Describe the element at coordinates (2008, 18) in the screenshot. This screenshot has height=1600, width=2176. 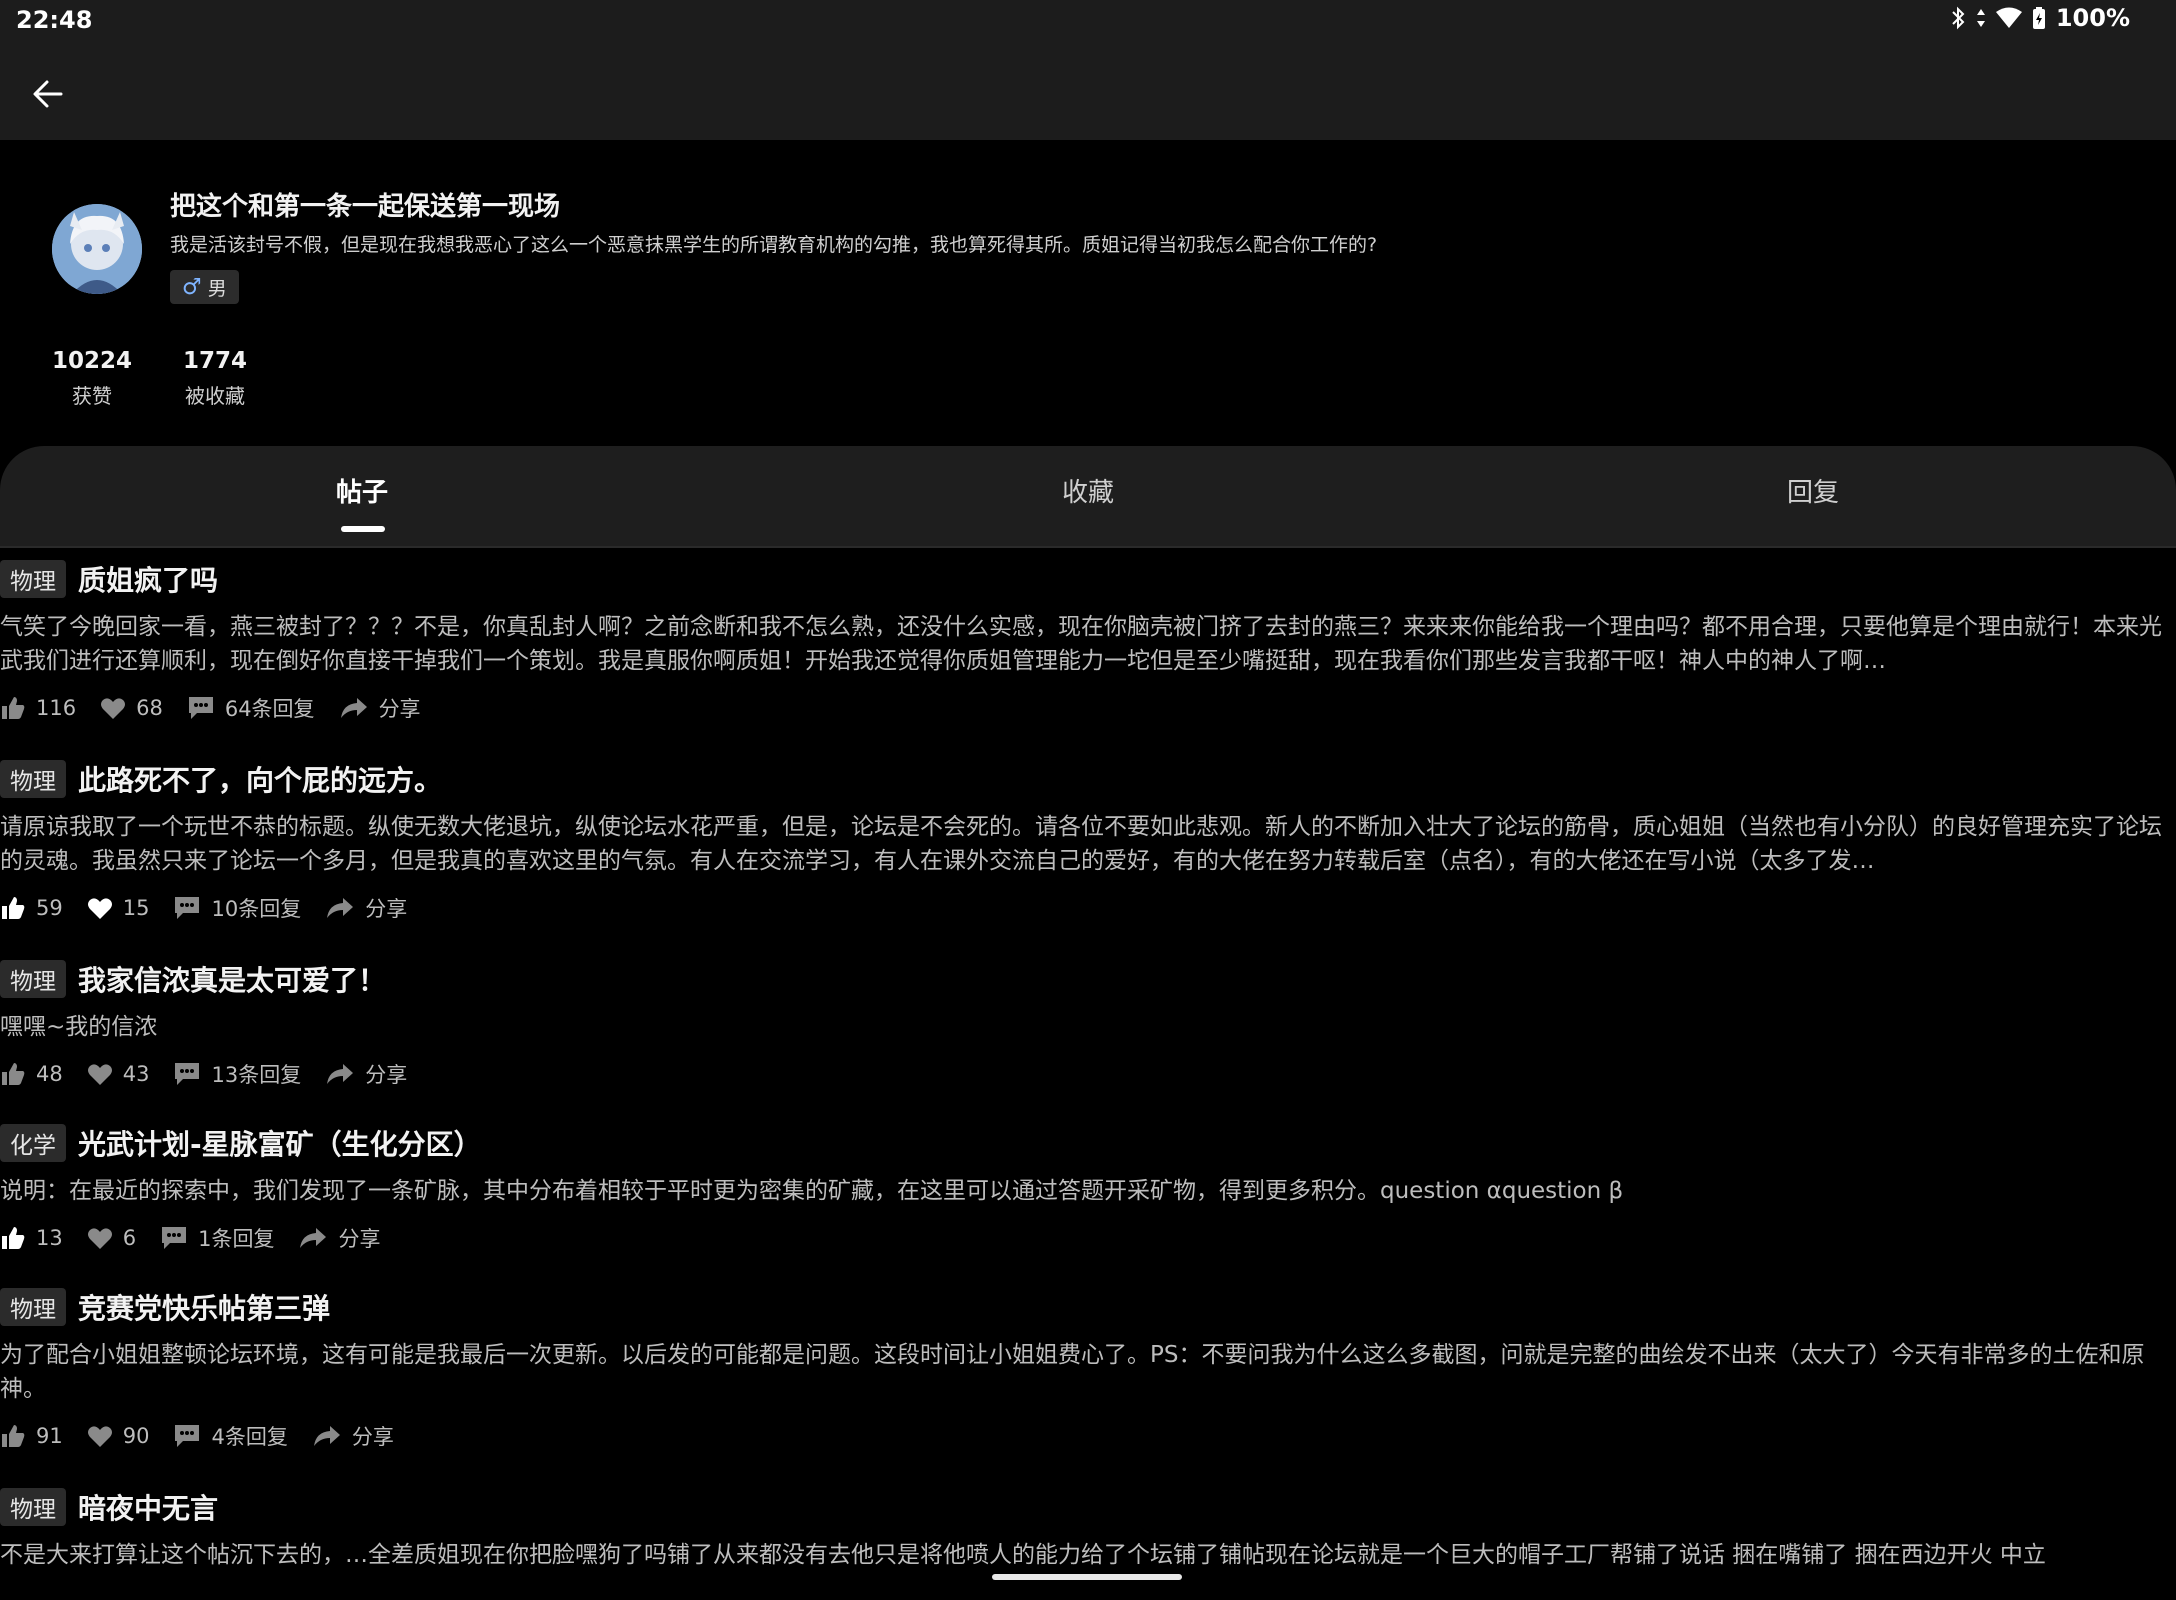
I see `wifi-icon` at that location.